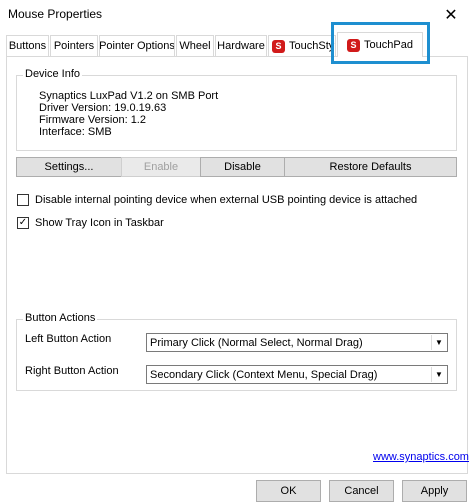  I want to click on disable-button: Disable, so click(242, 167).